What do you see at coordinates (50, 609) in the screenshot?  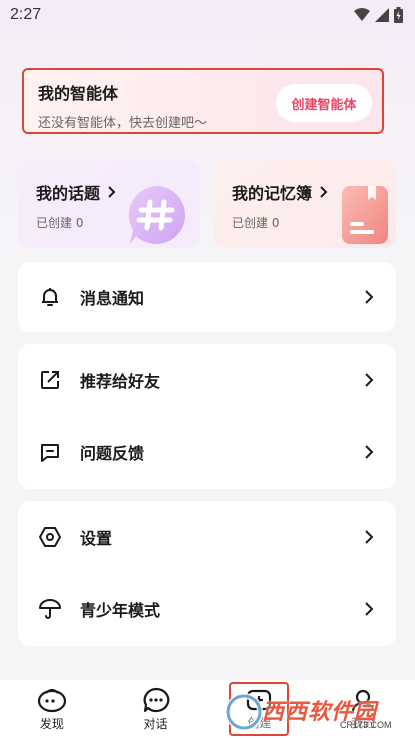 I see `umbrella-icon` at bounding box center [50, 609].